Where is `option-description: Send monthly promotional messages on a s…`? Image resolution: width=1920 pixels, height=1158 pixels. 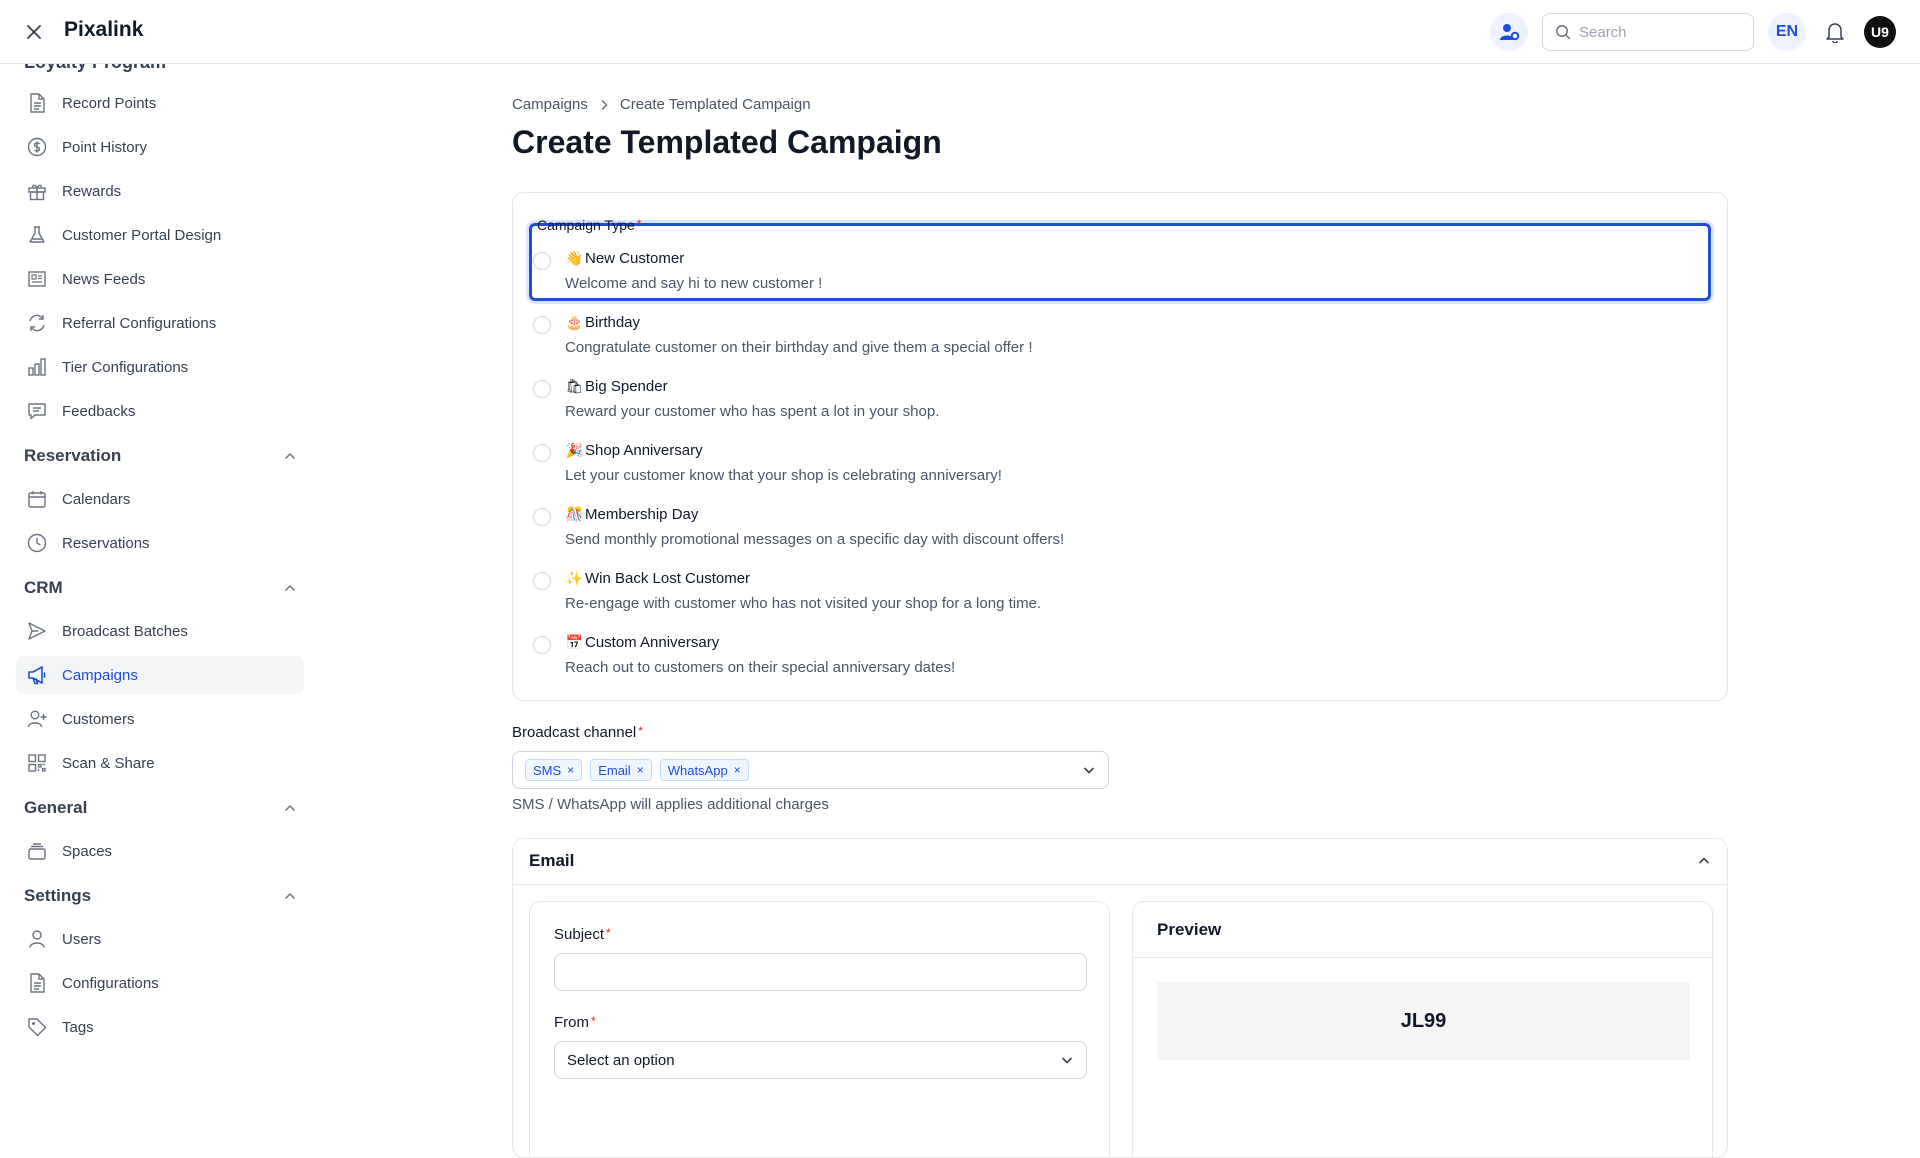 option-description: Send monthly promotional messages on a s… is located at coordinates (815, 539).